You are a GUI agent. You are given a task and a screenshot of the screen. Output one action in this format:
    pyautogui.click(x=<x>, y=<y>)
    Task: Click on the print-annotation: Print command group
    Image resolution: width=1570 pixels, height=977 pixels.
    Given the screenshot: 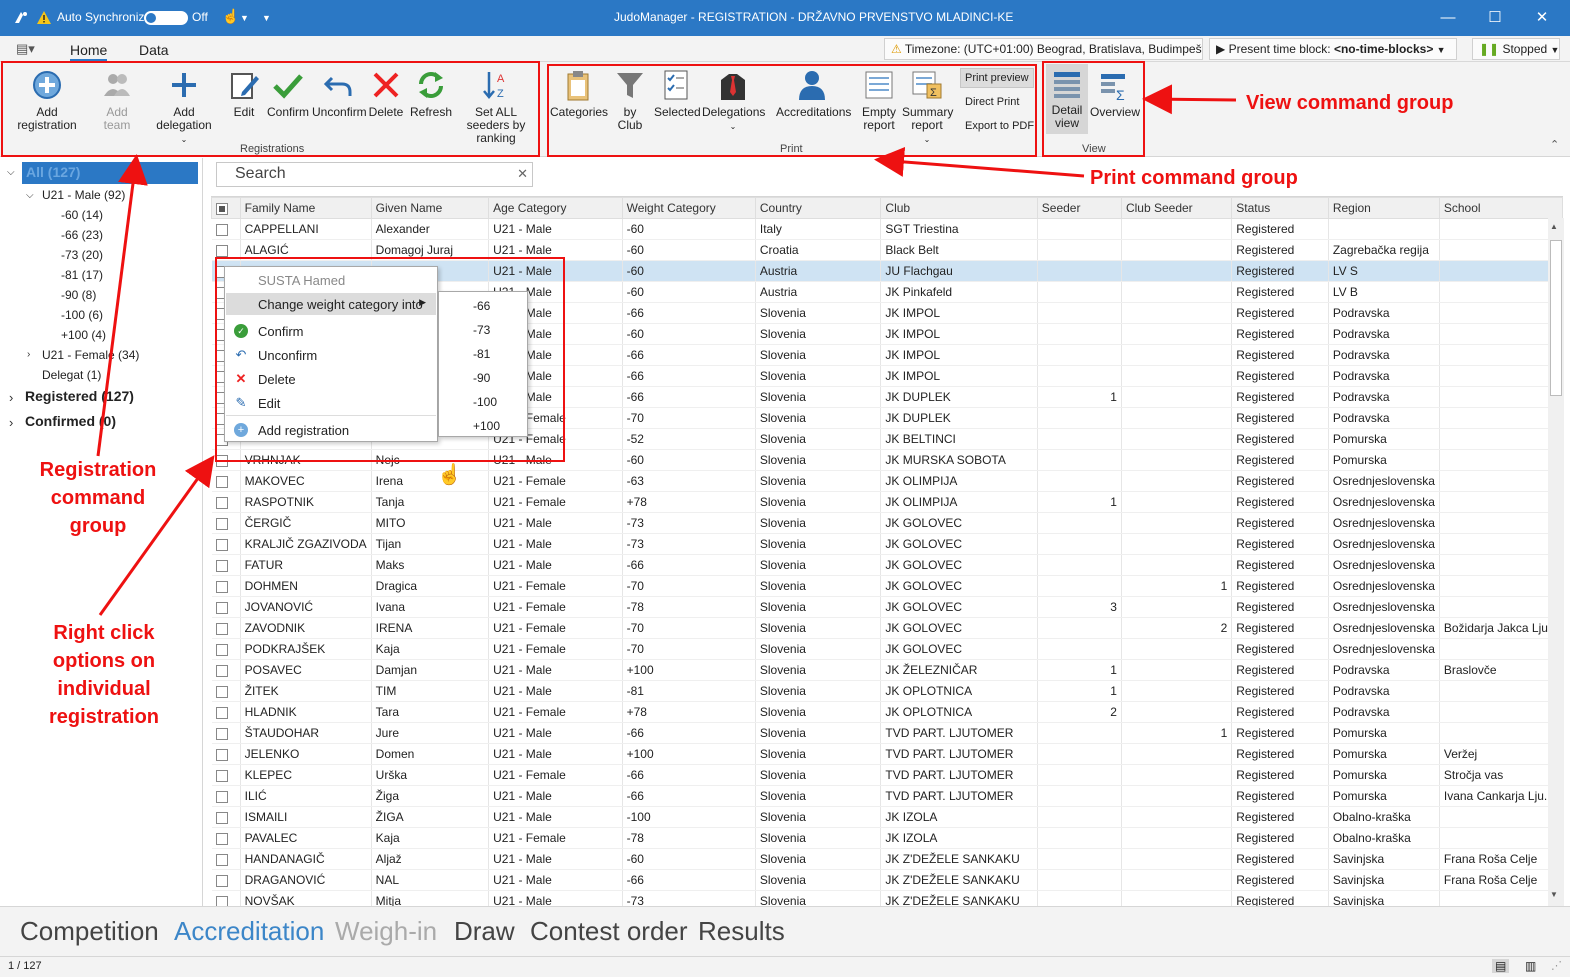 What is the action you would take?
    pyautogui.click(x=1194, y=178)
    